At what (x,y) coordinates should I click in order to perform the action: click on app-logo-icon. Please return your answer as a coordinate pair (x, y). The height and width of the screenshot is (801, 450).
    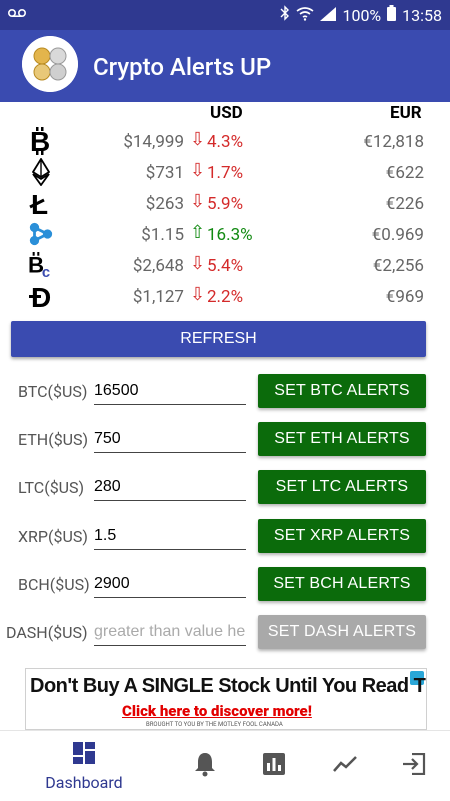
    Looking at the image, I should click on (50, 64).